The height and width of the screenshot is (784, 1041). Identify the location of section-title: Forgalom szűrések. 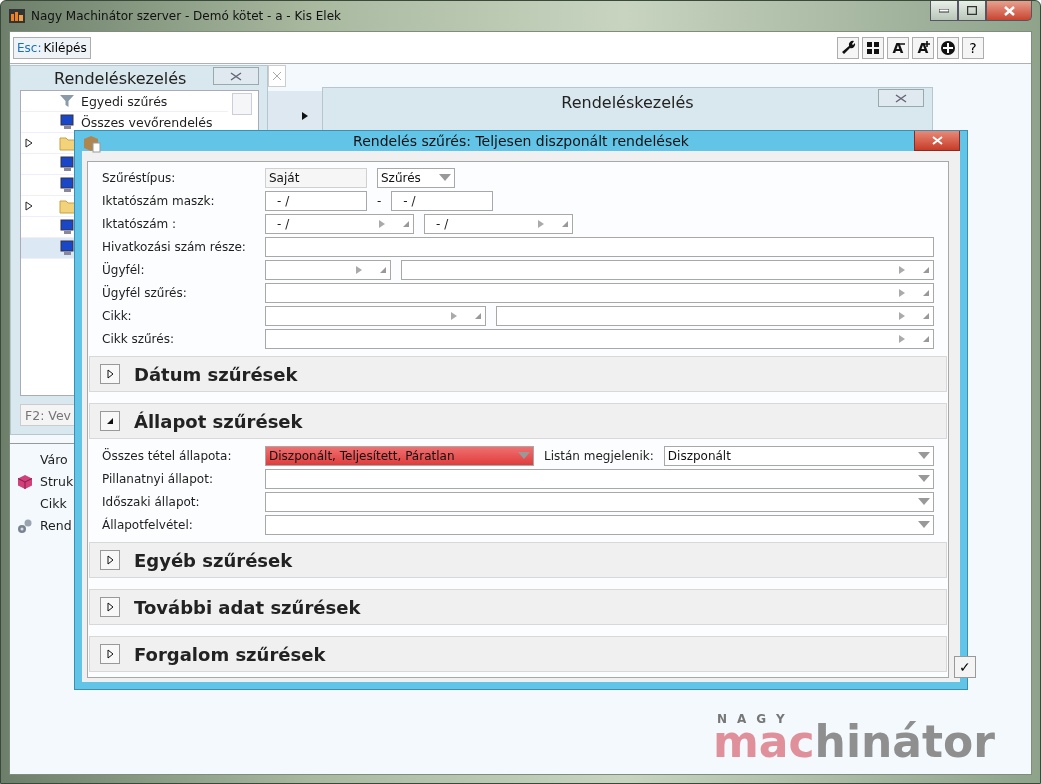
(230, 654).